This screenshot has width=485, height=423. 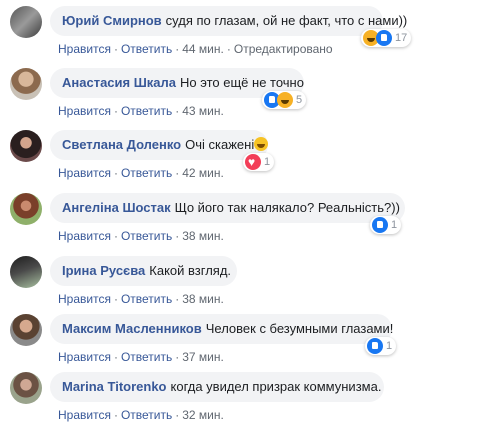 I want to click on comment-author: Marina Titorenko, so click(x=114, y=386).